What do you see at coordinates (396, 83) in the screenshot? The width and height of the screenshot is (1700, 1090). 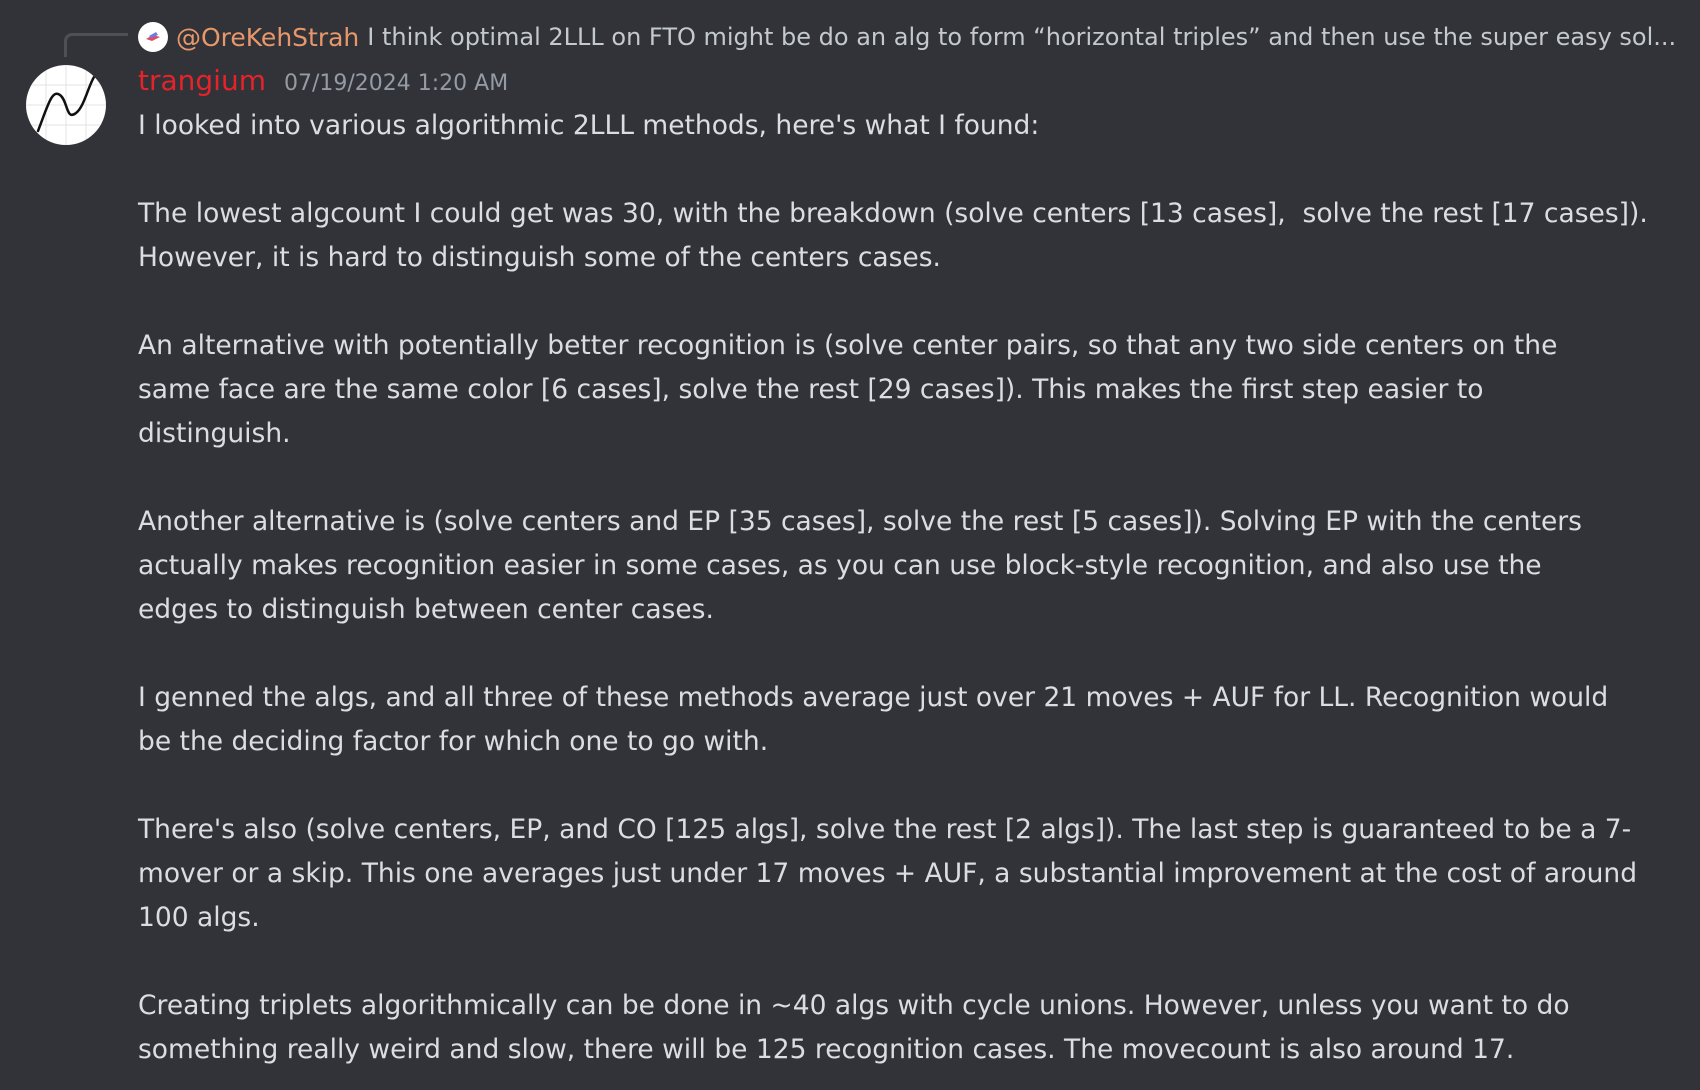 I see `timestamp: 07/19/2024 1:20 AM` at bounding box center [396, 83].